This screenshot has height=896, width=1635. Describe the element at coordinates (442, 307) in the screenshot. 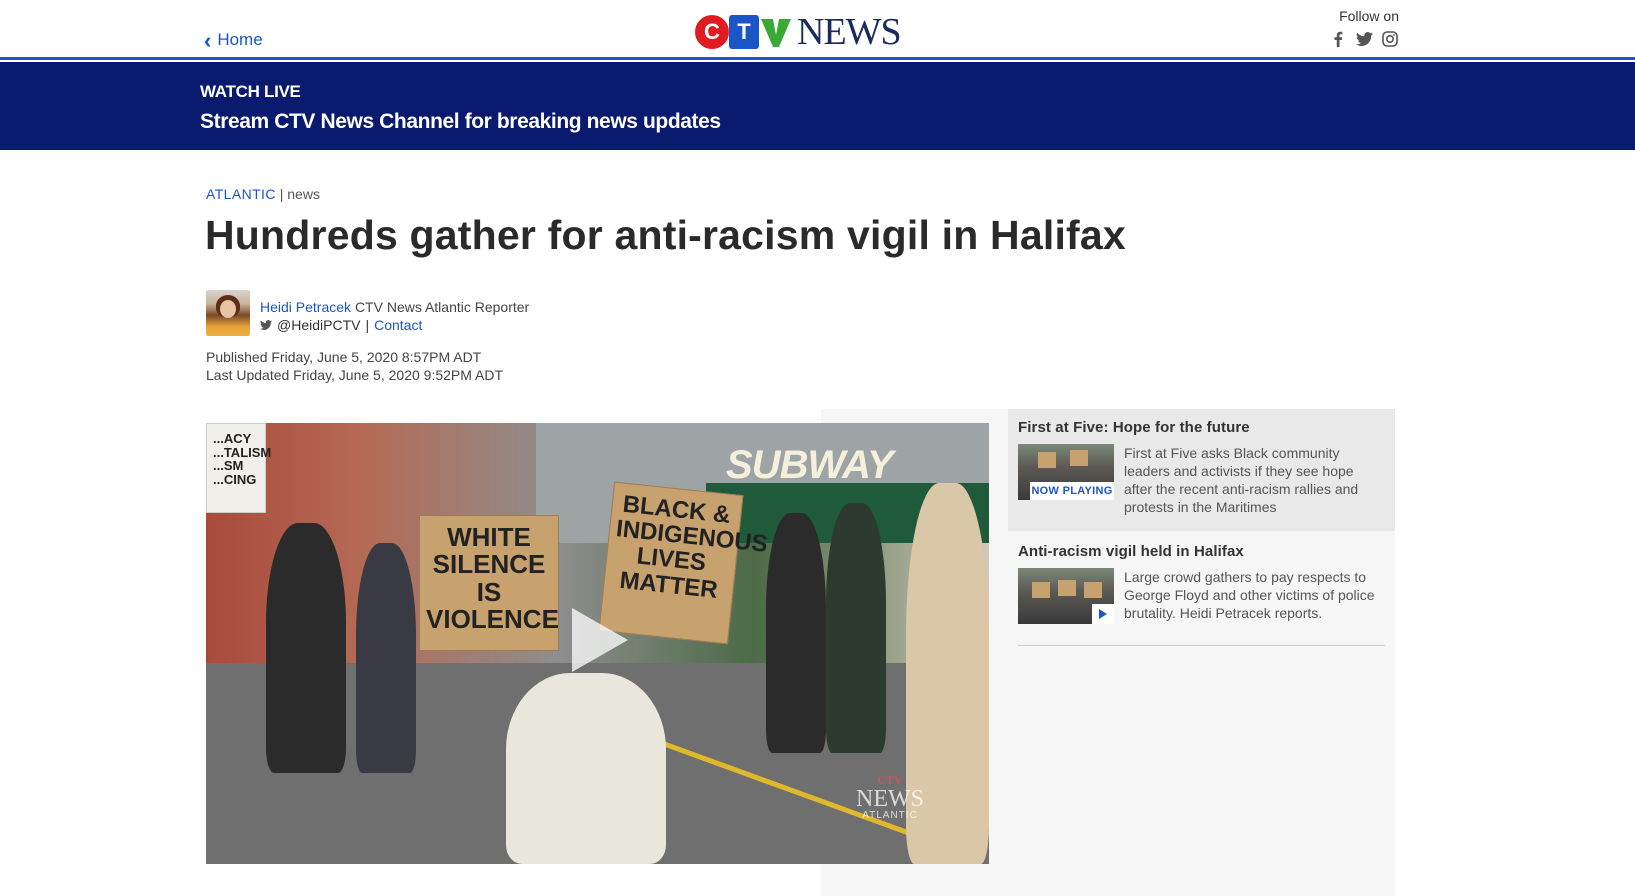

I see `author-role: CTV News Atlantic Reporter` at that location.